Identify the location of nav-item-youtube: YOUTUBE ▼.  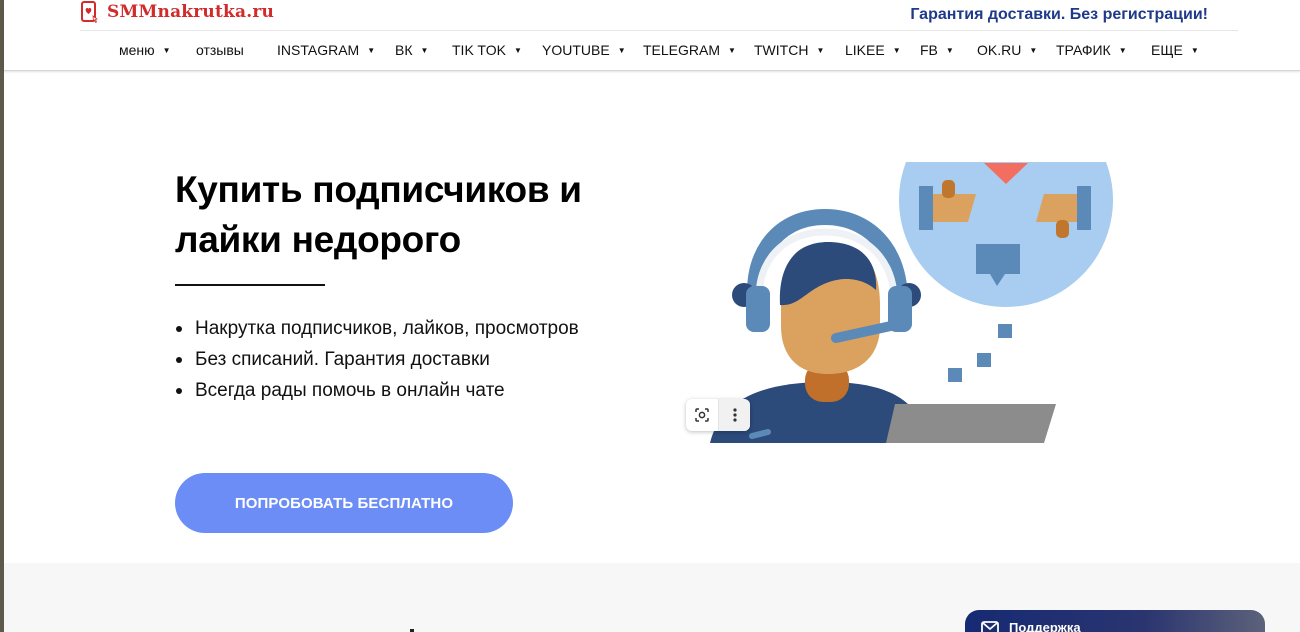
(584, 50).